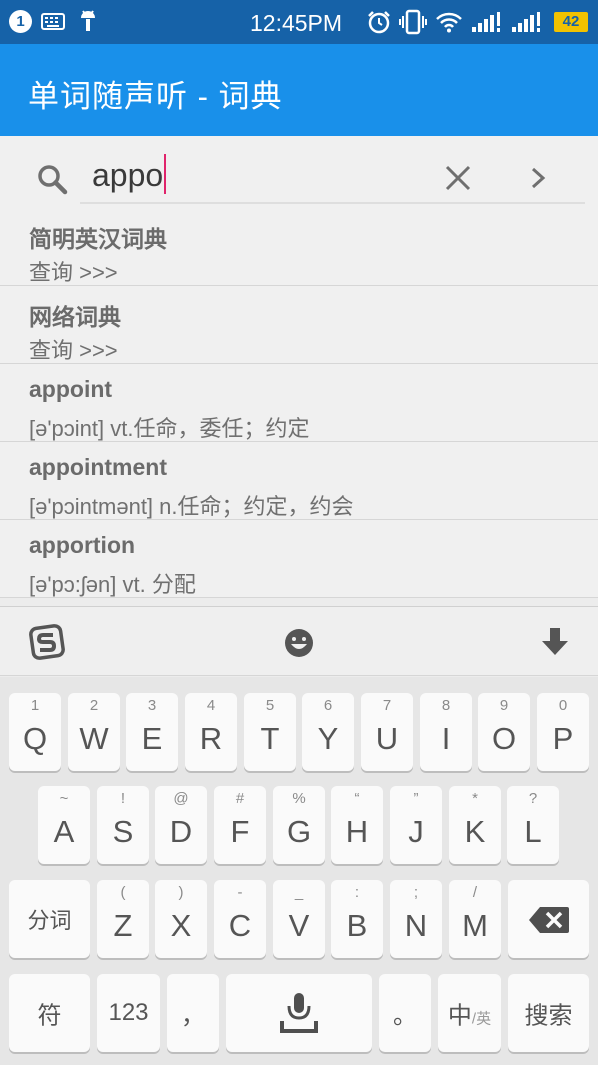 The image size is (598, 1065). What do you see at coordinates (458, 178) in the screenshot?
I see `clear-icon` at bounding box center [458, 178].